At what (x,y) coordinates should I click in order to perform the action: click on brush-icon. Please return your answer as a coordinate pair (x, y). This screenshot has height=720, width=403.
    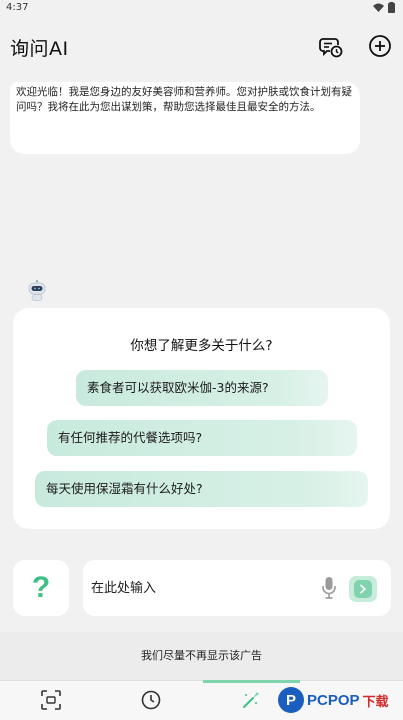
    Looking at the image, I should click on (251, 700).